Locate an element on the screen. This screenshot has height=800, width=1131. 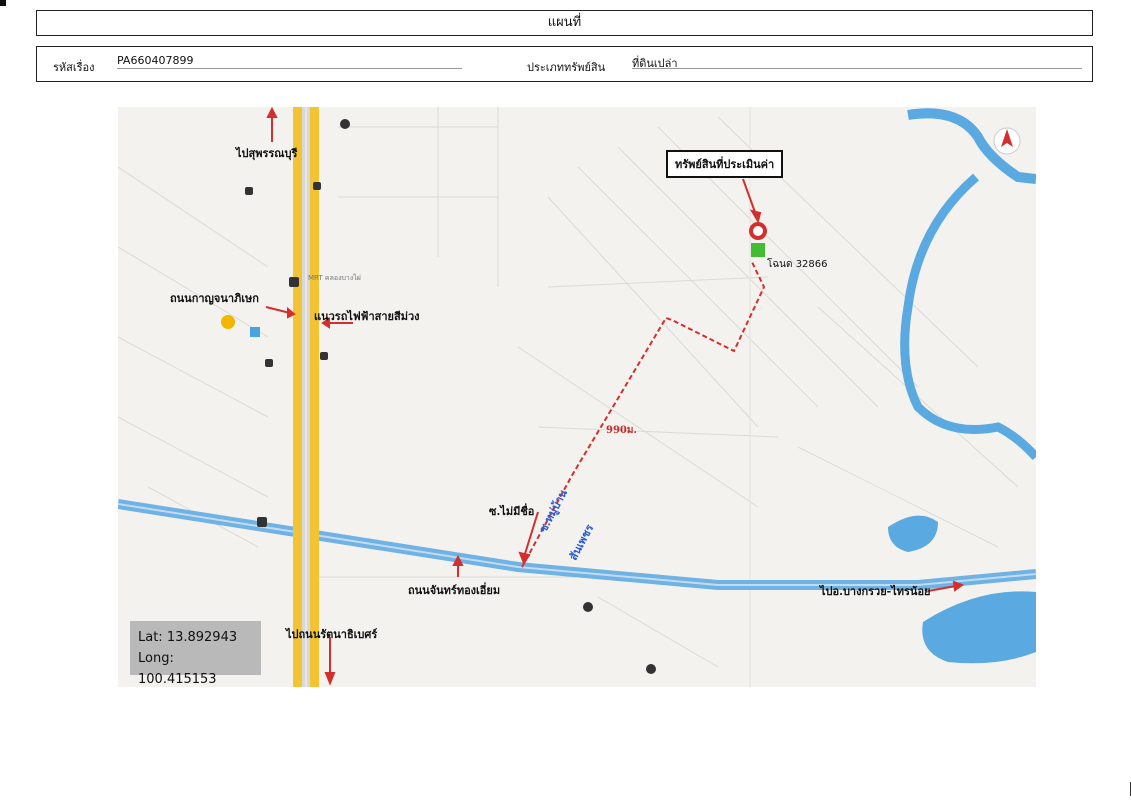
chanthong-road-label: ถนนจันทร์ทองเอี่ยม is located at coordinates (454, 590).